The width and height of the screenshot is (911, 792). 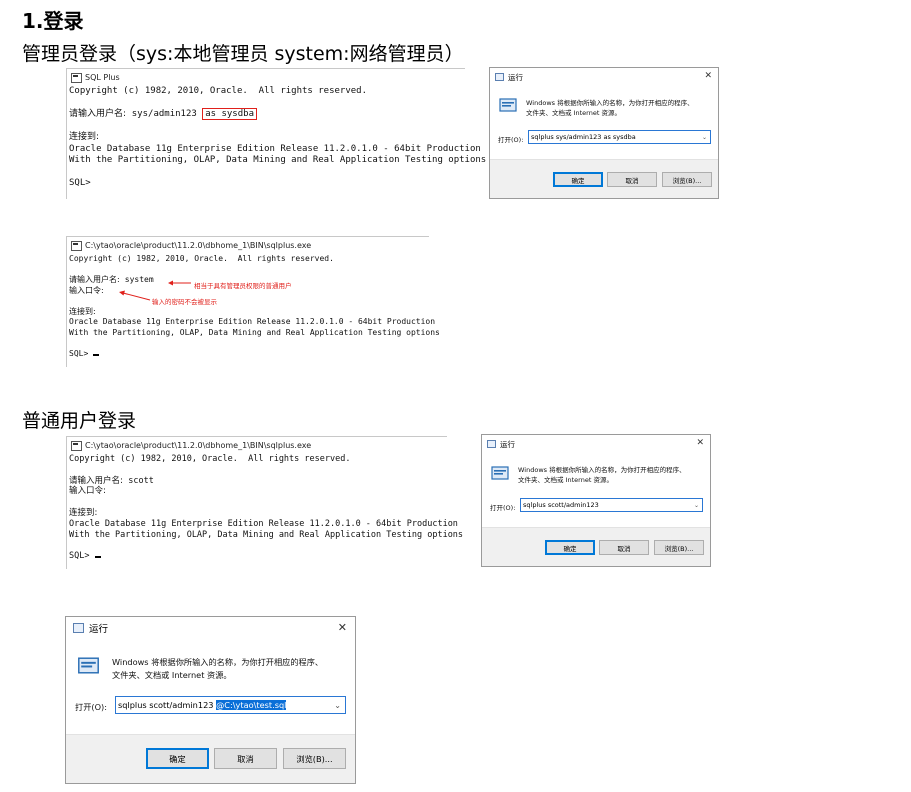 I want to click on open-combobox: sqlplus sys/admin123 as sysdba ⌄, so click(x=619, y=137).